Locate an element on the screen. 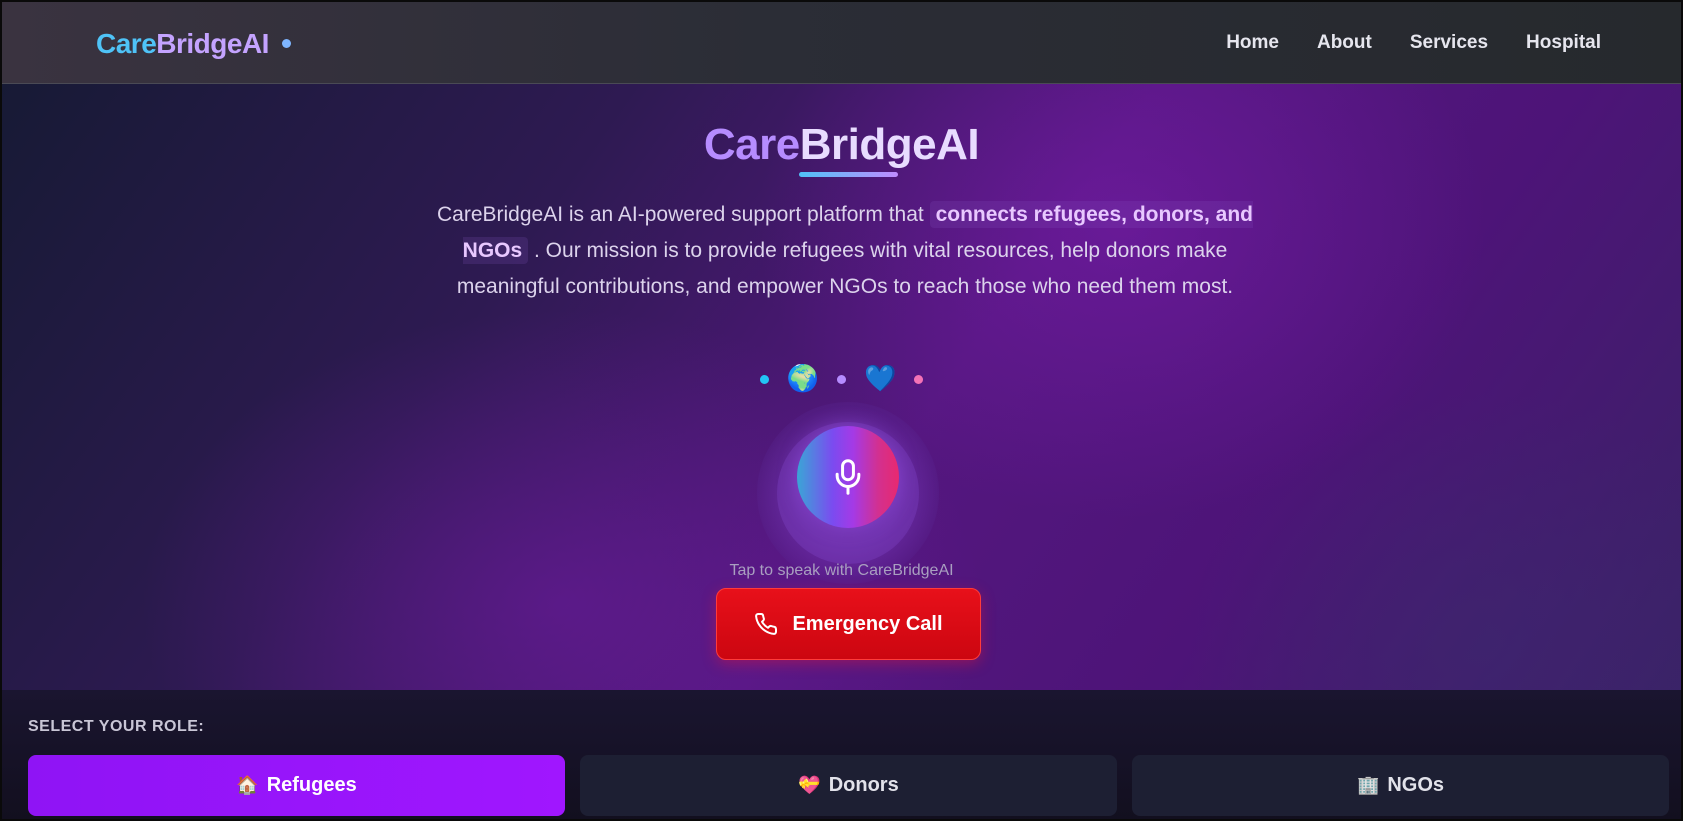 Image resolution: width=1683 pixels, height=821 pixels. nav-link-home: Home is located at coordinates (1252, 43).